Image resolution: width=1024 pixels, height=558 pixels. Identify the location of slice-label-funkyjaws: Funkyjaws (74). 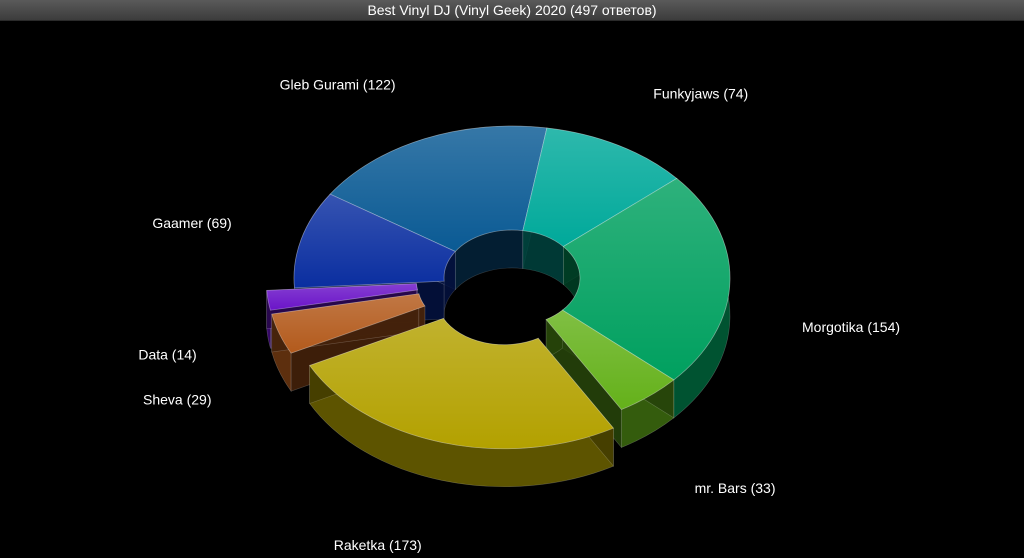
(700, 93).